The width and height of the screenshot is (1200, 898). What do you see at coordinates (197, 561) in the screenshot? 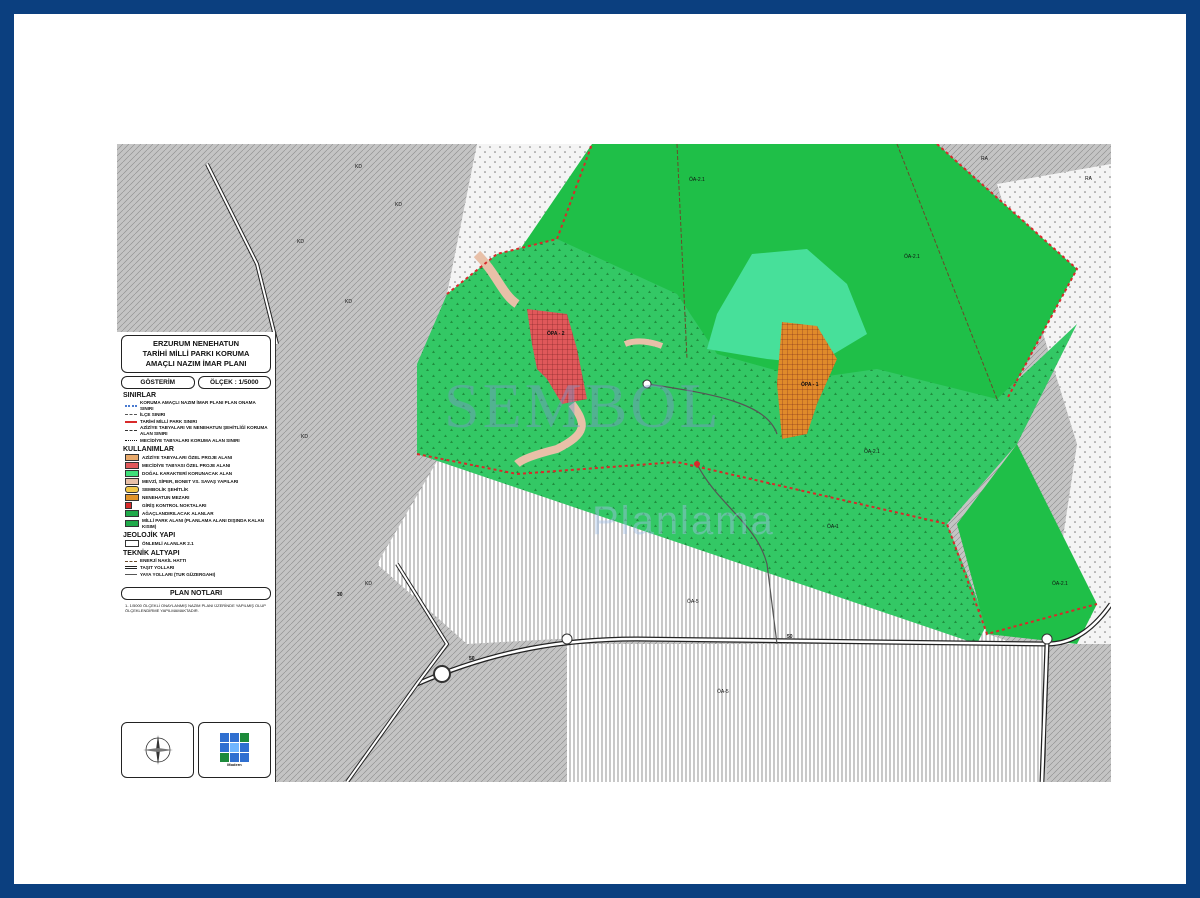
I see `legend-power-line: ENERJİ NAKİL HATTI` at bounding box center [197, 561].